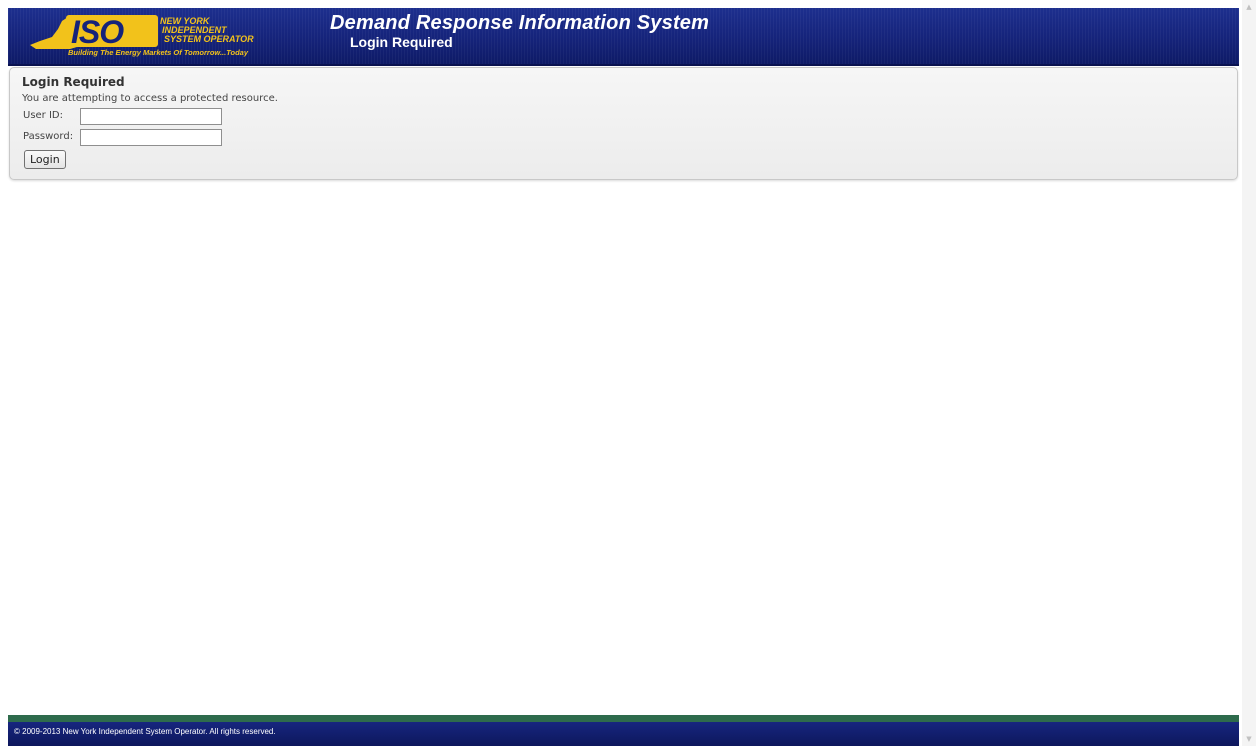 This screenshot has height=746, width=1256. I want to click on user-id-input, so click(151, 116).